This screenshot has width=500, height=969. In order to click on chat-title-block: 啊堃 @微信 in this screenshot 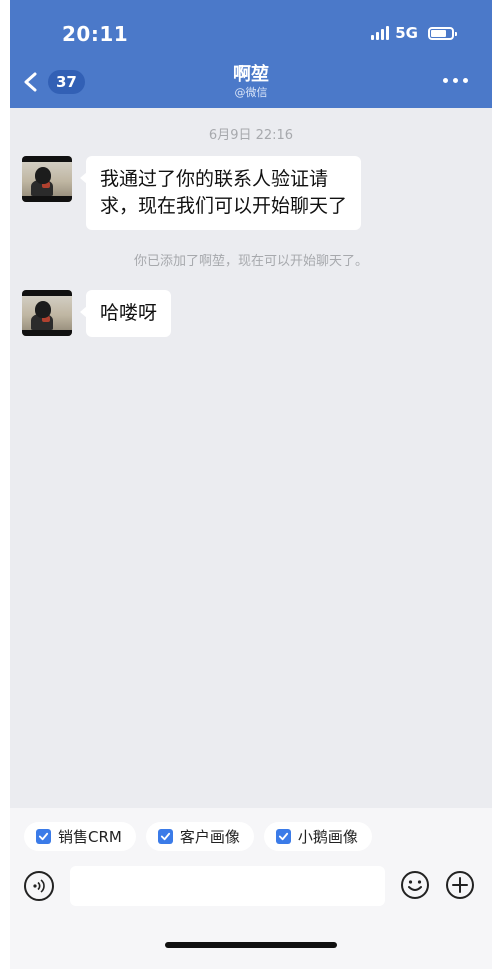, I will do `click(251, 82)`.